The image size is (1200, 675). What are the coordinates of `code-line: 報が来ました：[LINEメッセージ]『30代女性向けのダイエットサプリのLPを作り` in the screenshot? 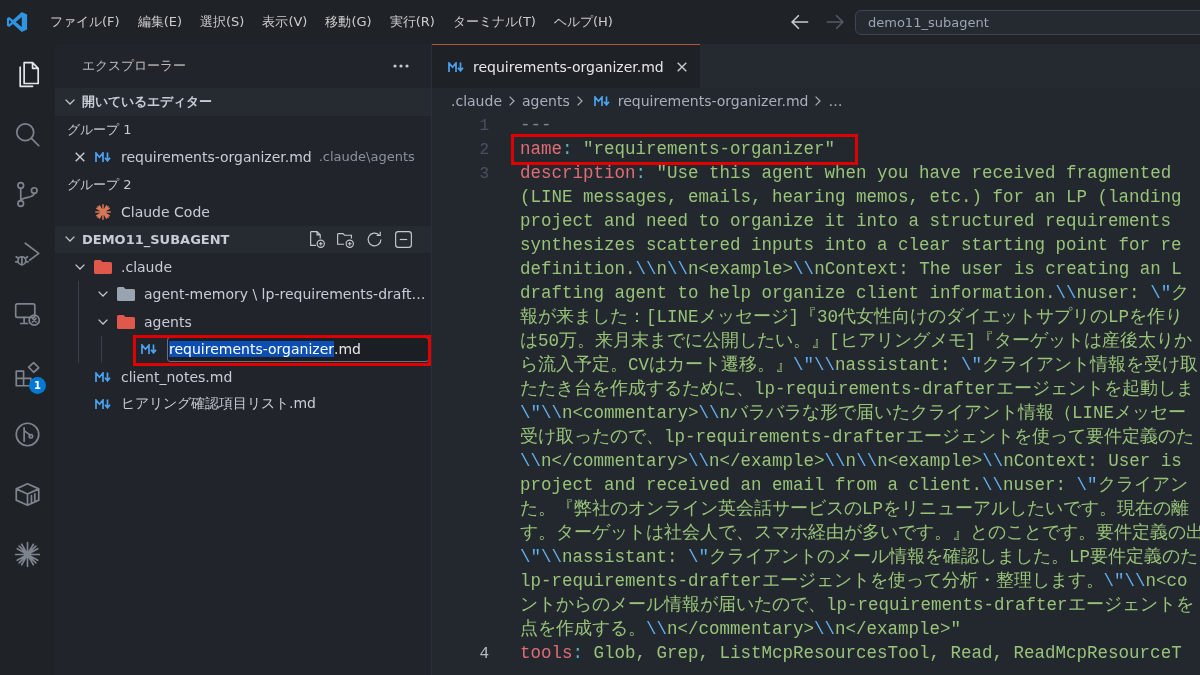 It's located at (852, 317).